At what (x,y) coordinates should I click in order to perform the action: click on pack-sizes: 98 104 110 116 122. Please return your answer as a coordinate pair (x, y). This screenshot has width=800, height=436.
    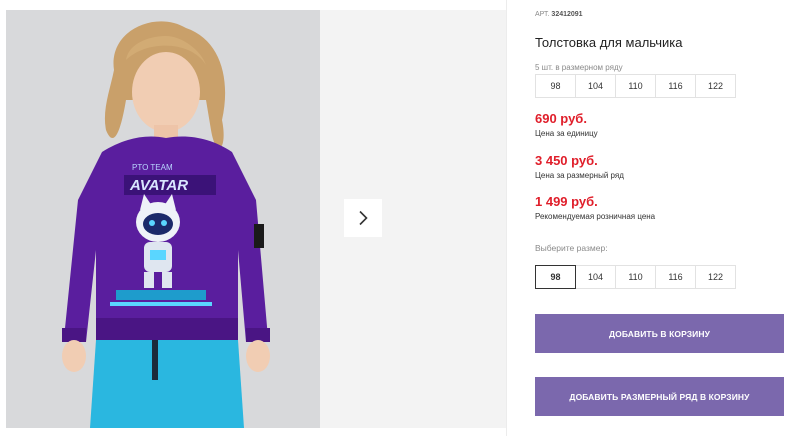
    Looking at the image, I should click on (635, 86).